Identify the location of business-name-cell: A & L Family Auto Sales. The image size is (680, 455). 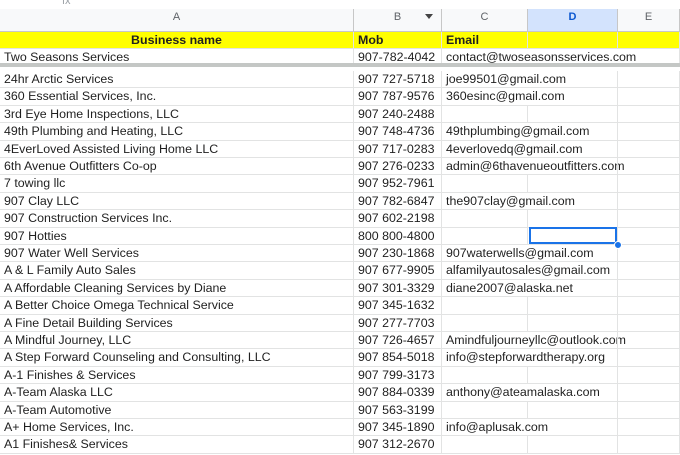
(177, 271).